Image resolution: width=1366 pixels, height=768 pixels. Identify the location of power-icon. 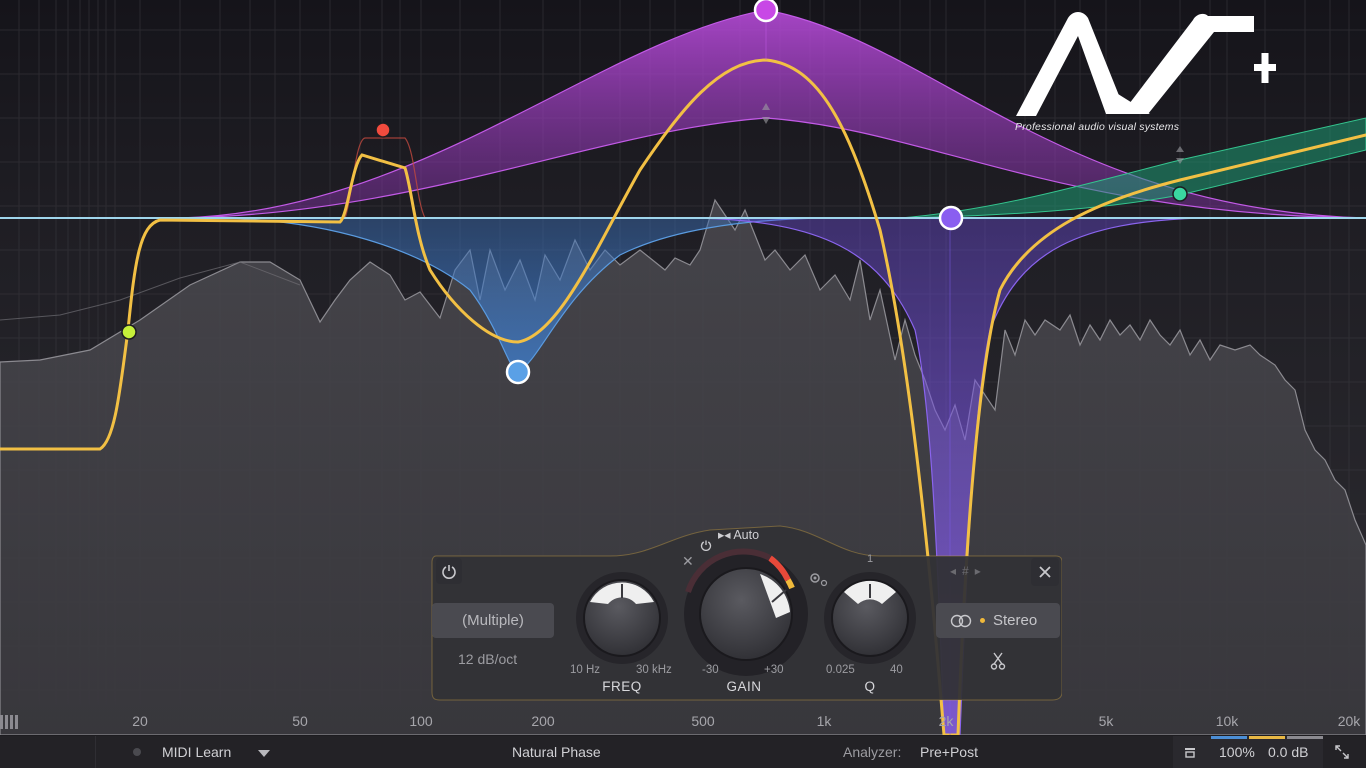
(449, 572).